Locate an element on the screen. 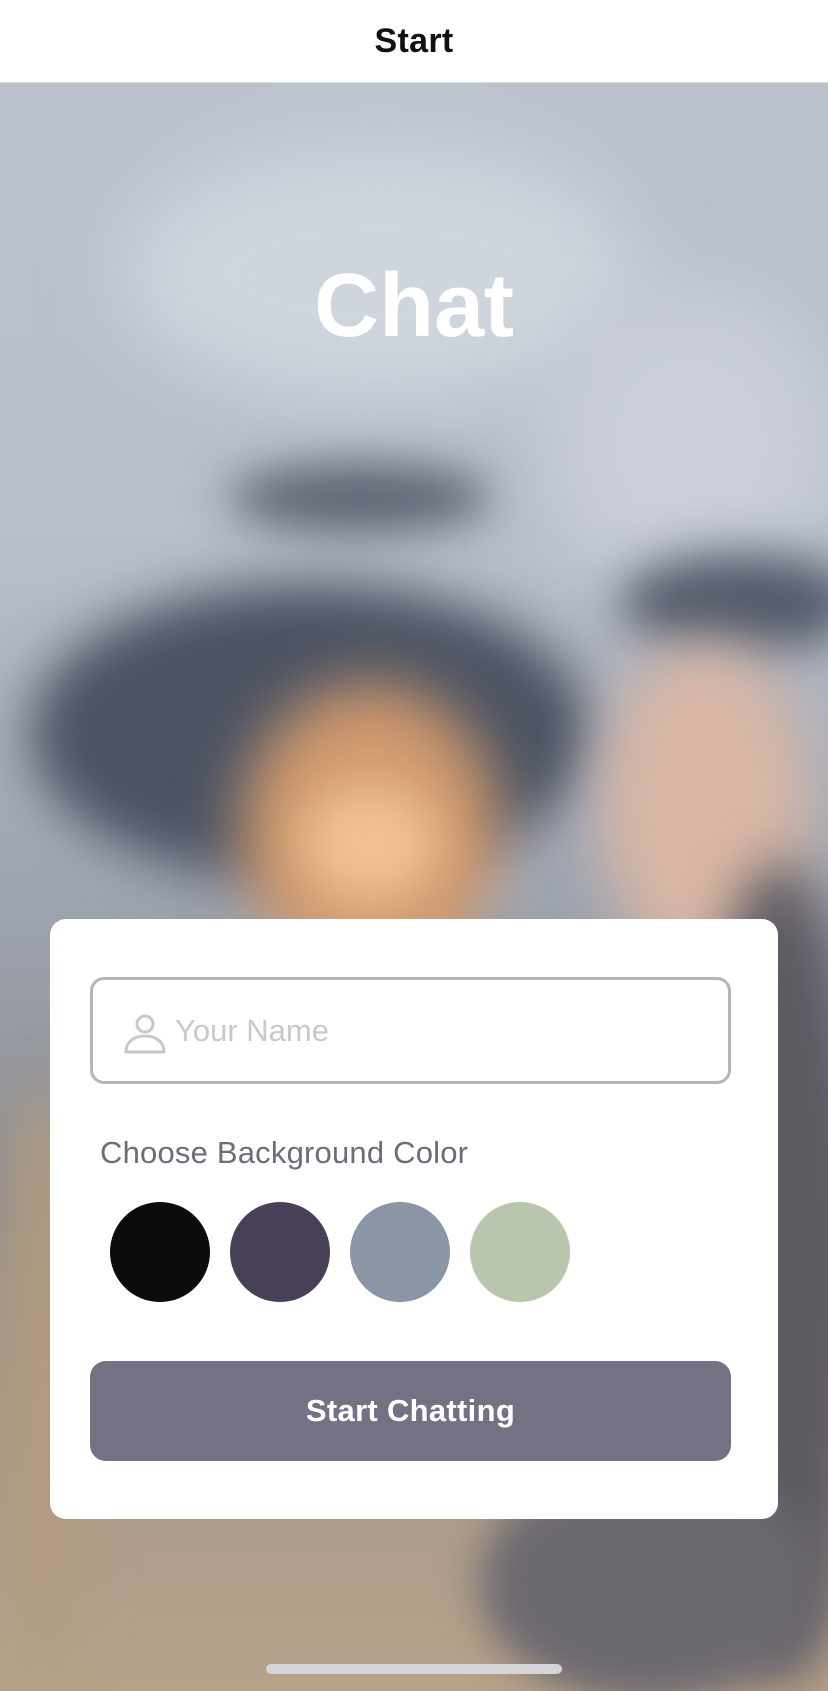 This screenshot has height=1691, width=828. name-field is located at coordinates (410, 1030).